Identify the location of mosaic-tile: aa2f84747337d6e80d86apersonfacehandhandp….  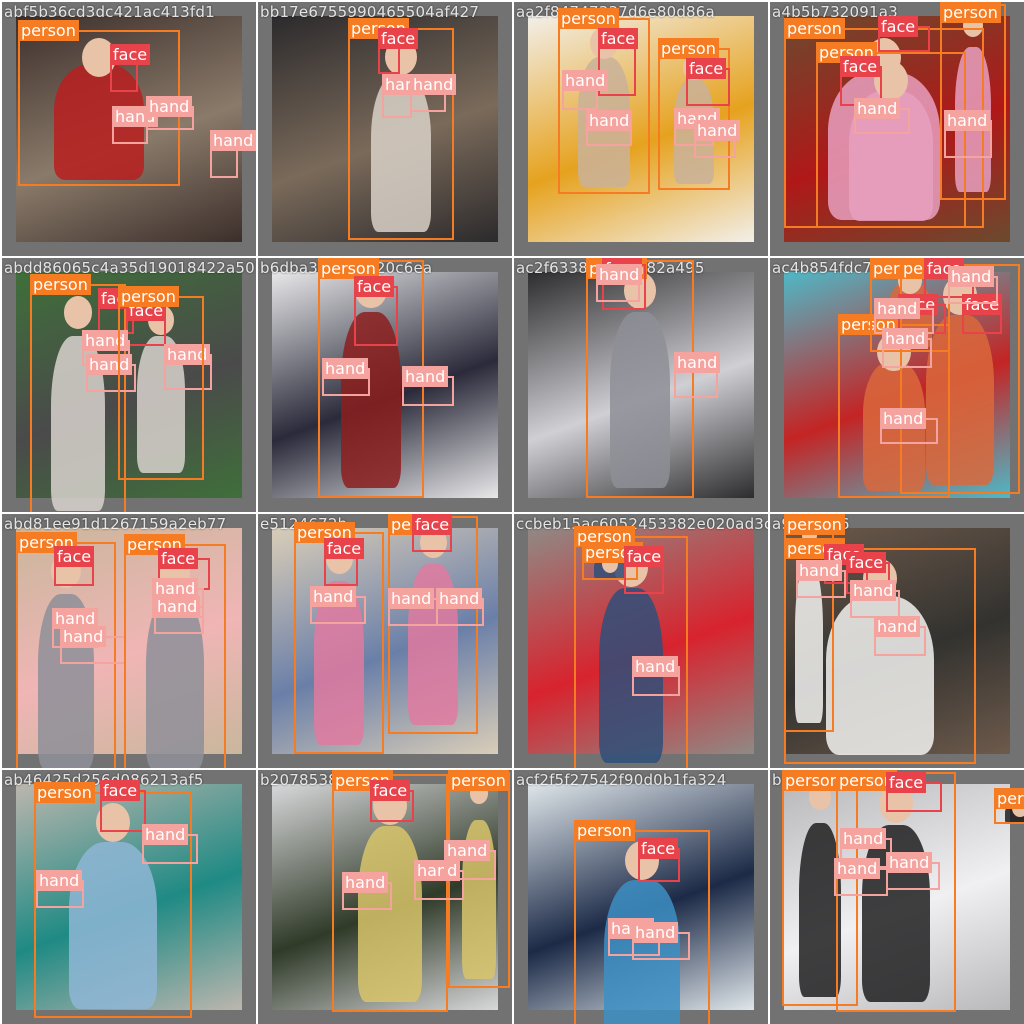
(641, 129).